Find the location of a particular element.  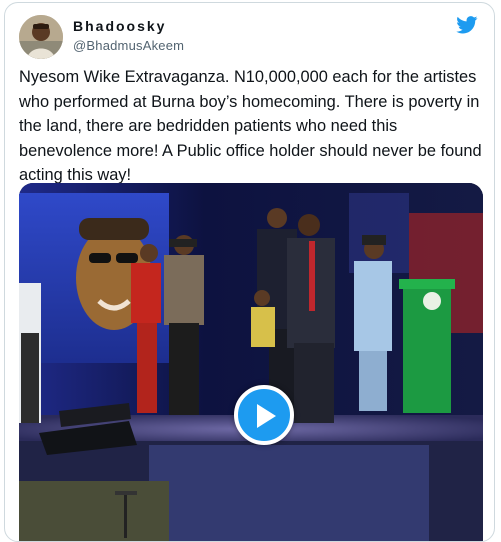

avatar is located at coordinates (41, 37).